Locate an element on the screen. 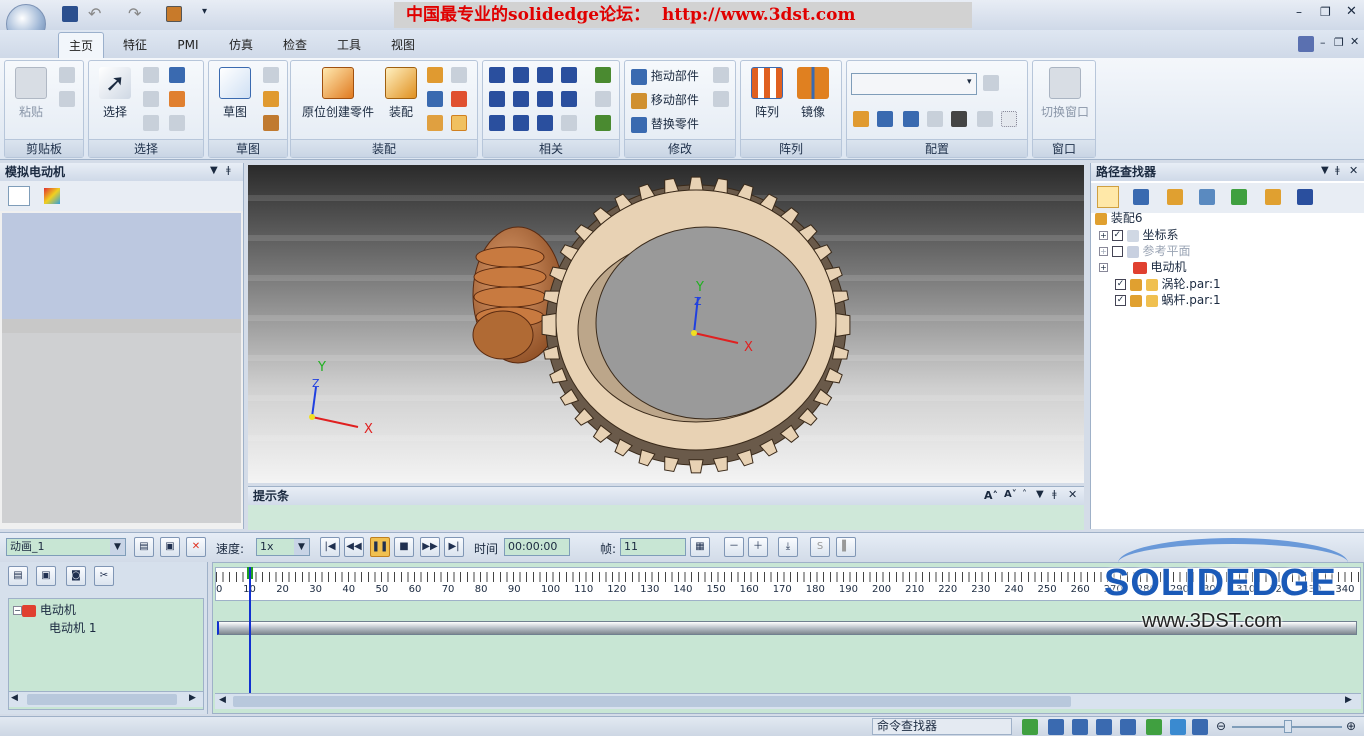 This screenshot has height=736, width=1364. pathfinder-options-icon: ▼ is located at coordinates (1325, 170).